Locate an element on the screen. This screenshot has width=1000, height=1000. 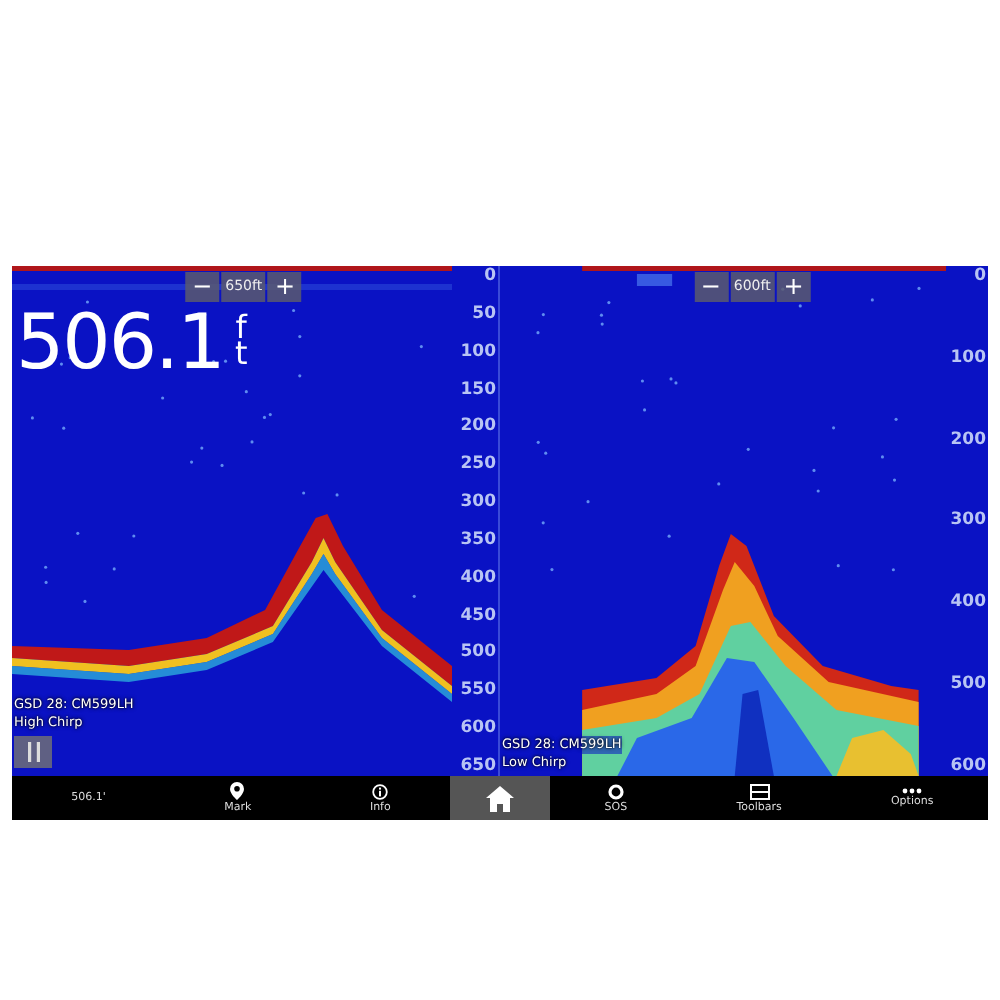
more-icon is located at coordinates (912, 791).